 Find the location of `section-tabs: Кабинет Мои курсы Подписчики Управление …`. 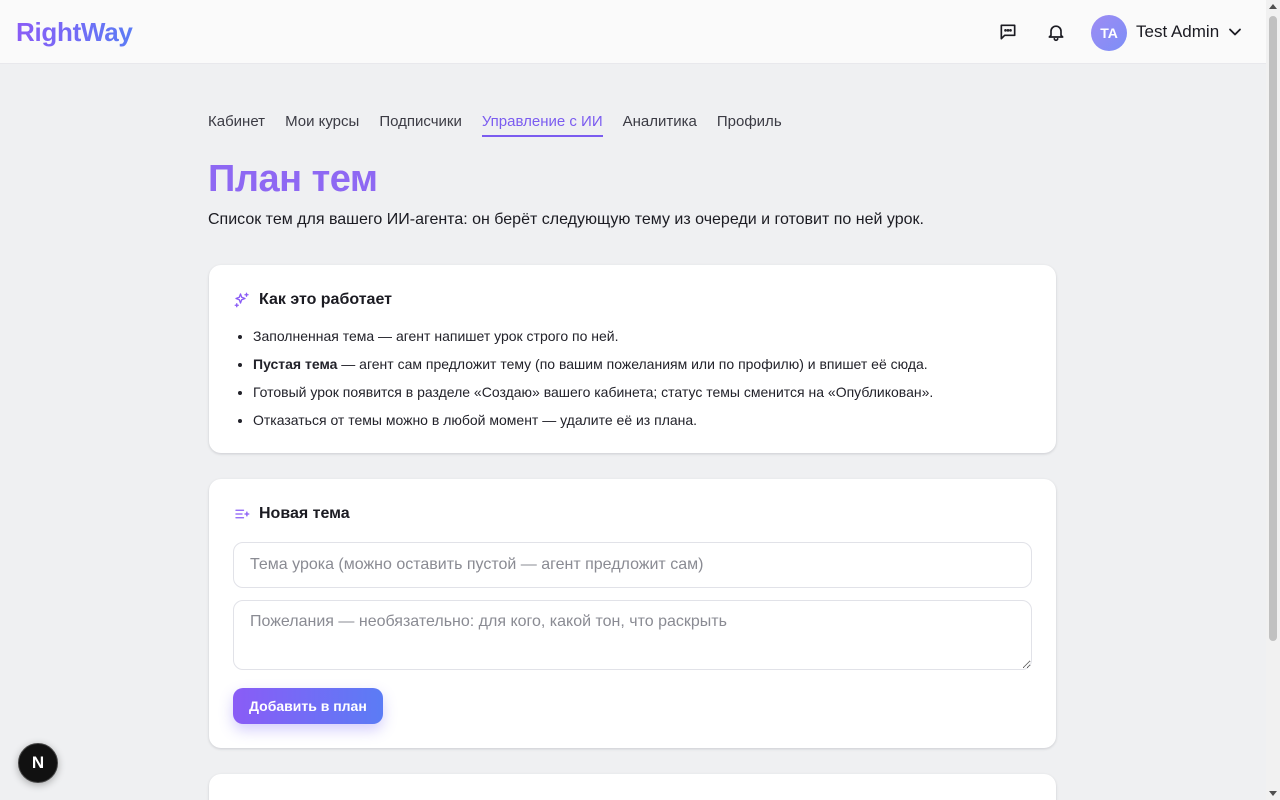

section-tabs: Кабинет Мои курсы Подписчики Управление … is located at coordinates (495, 125).